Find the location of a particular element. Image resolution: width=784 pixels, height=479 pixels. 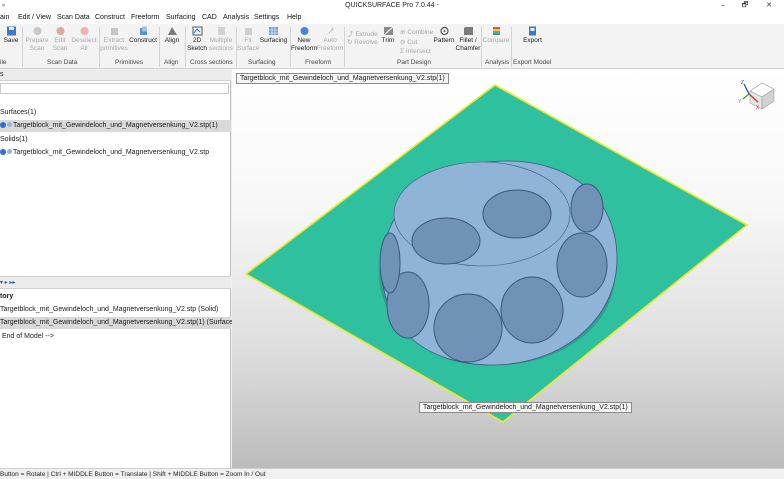

edit-scan-icon is located at coordinates (60, 31).